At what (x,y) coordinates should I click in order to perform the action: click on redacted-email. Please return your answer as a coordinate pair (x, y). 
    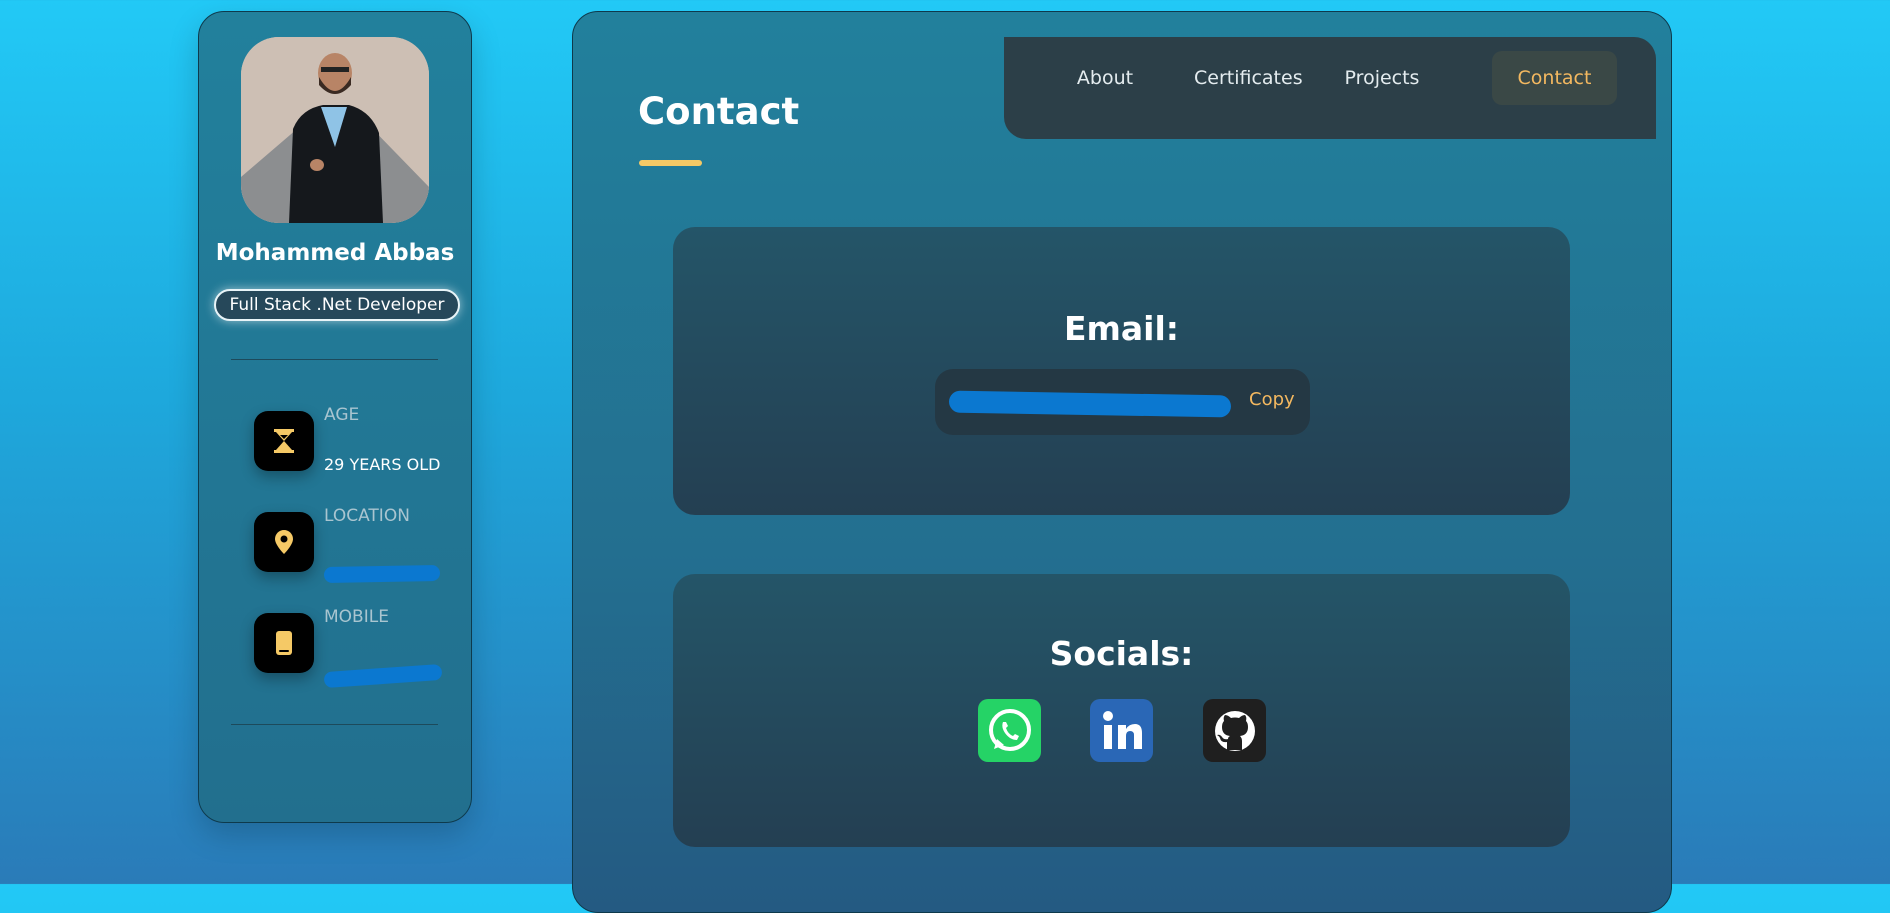
    Looking at the image, I should click on (1090, 404).